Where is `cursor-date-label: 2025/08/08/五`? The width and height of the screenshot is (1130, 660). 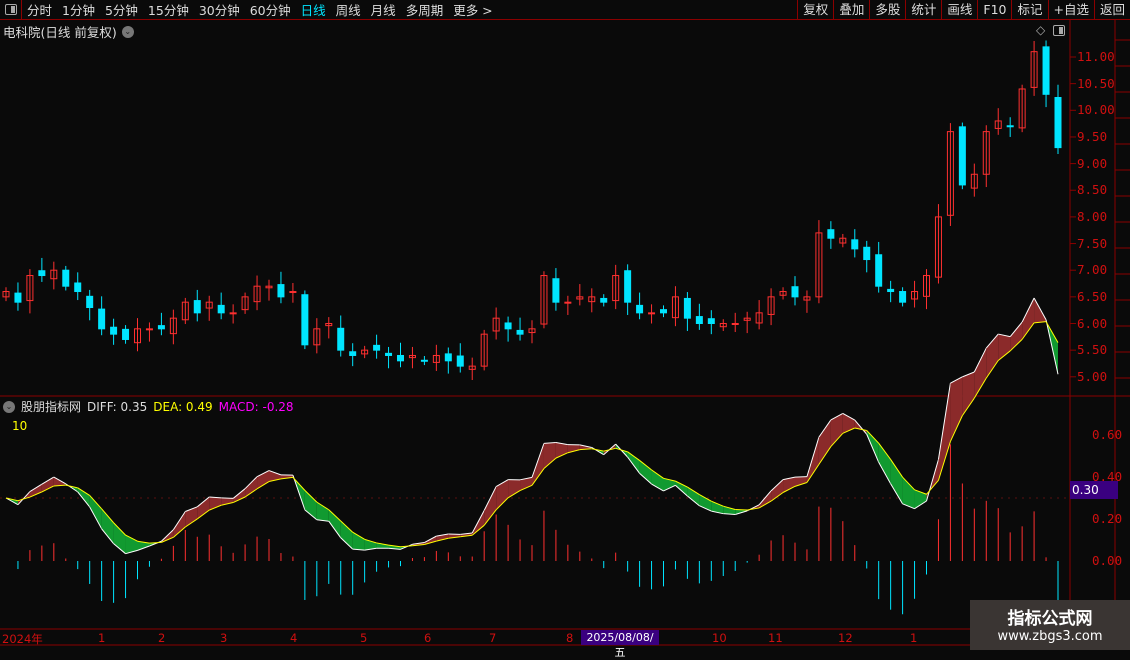
cursor-date-label: 2025/08/08/五 is located at coordinates (620, 637).